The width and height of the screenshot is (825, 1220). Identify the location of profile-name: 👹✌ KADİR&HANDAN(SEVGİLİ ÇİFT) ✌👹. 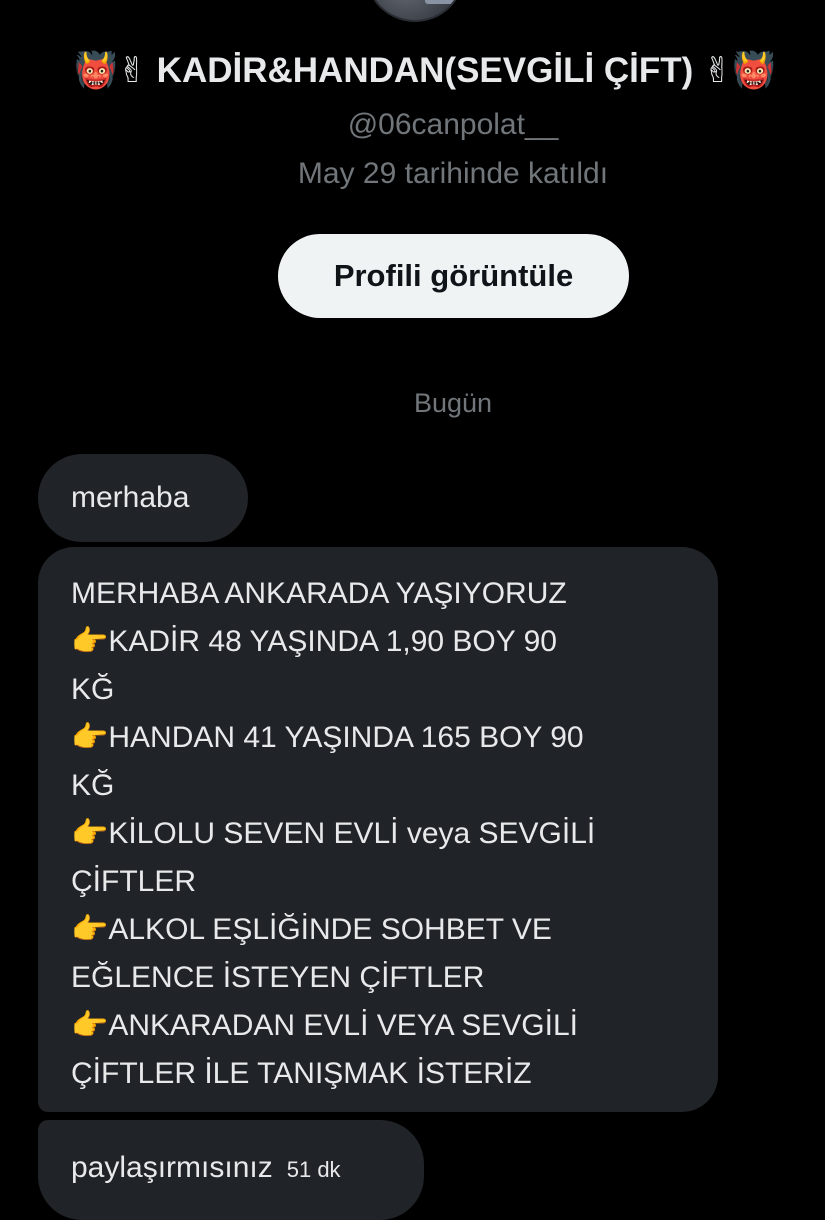
(412, 70).